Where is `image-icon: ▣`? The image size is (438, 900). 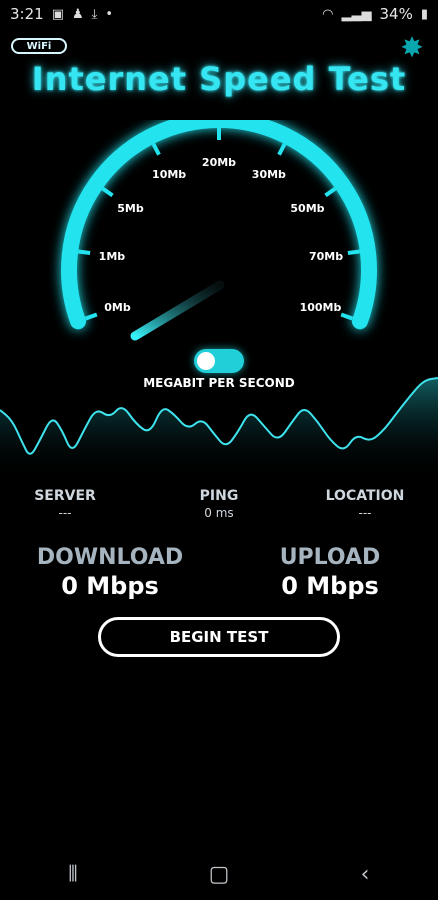
image-icon: ▣ is located at coordinates (57, 14).